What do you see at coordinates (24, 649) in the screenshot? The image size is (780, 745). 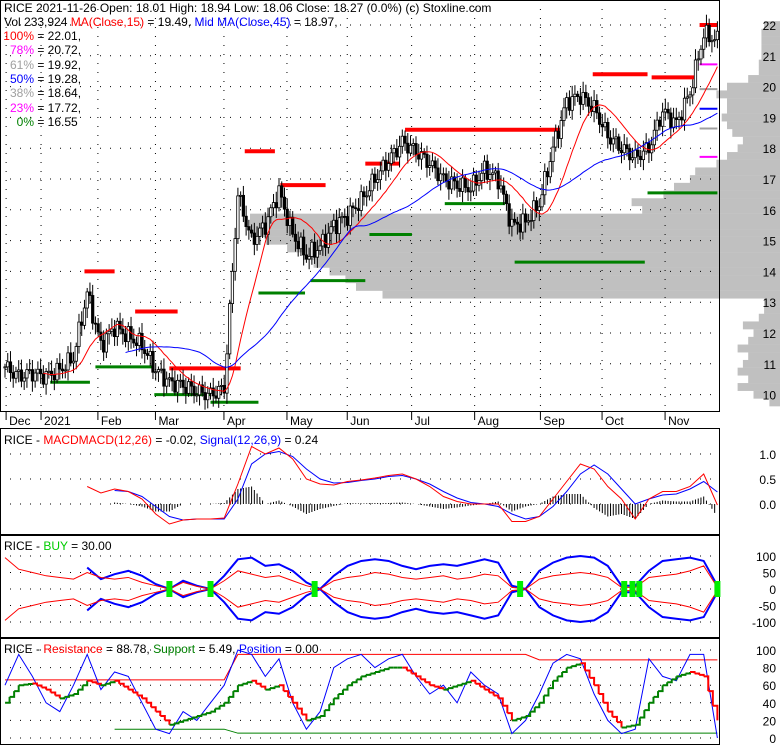 I see `rs-prefix: RICE -` at bounding box center [24, 649].